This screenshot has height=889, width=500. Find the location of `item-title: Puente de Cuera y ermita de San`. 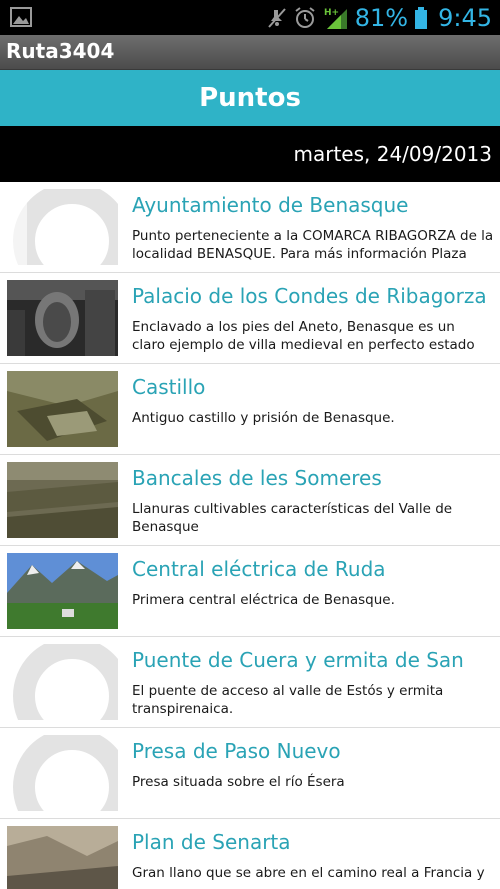

item-title: Puente de Cuera y ermita de San is located at coordinates (298, 660).